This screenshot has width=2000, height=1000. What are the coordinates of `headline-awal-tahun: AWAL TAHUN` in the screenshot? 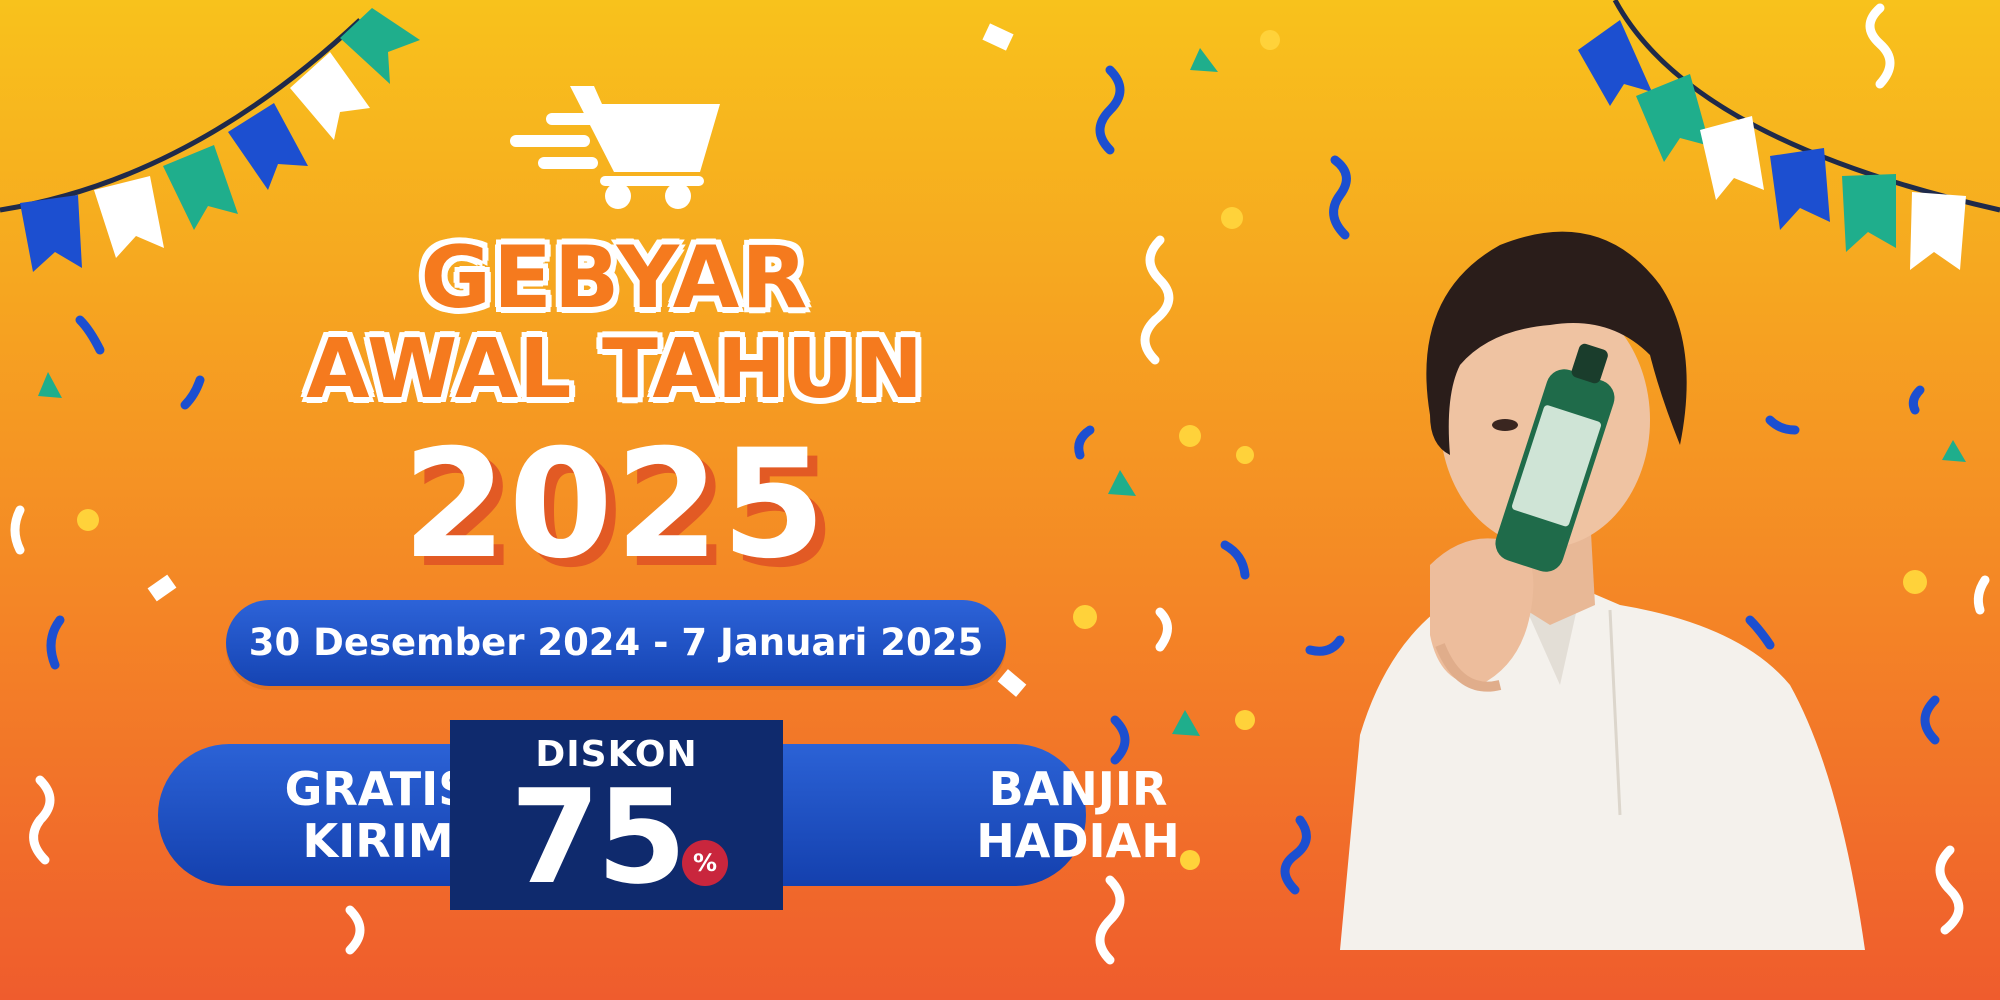 It's located at (615, 369).